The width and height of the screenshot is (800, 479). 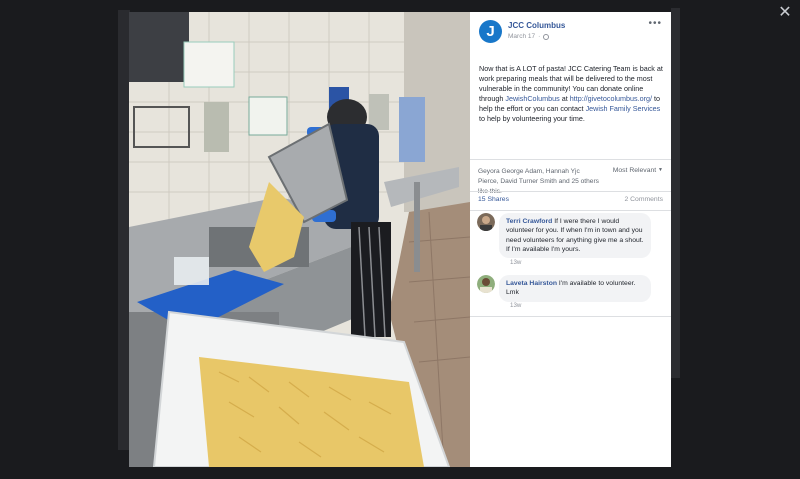 What do you see at coordinates (529, 221) in the screenshot?
I see `comment-author-link: Terri Crawford` at bounding box center [529, 221].